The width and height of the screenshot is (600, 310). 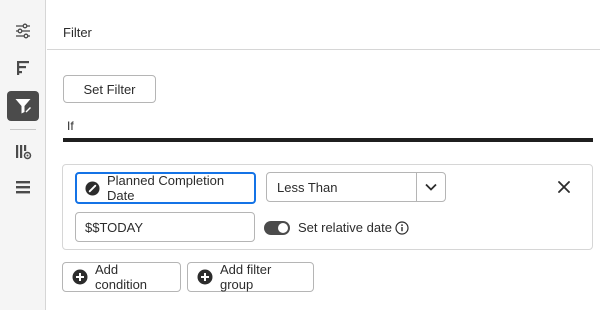 I want to click on sliders-icon, so click(x=23, y=31).